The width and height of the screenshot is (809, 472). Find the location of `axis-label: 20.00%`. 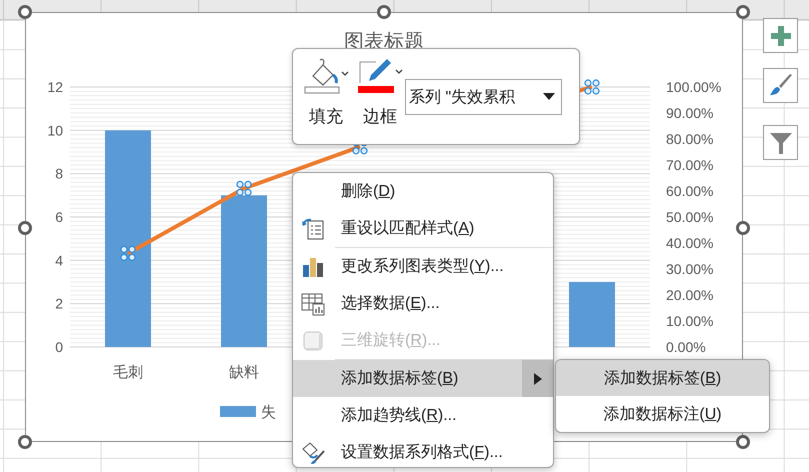

axis-label: 20.00% is located at coordinates (690, 295).